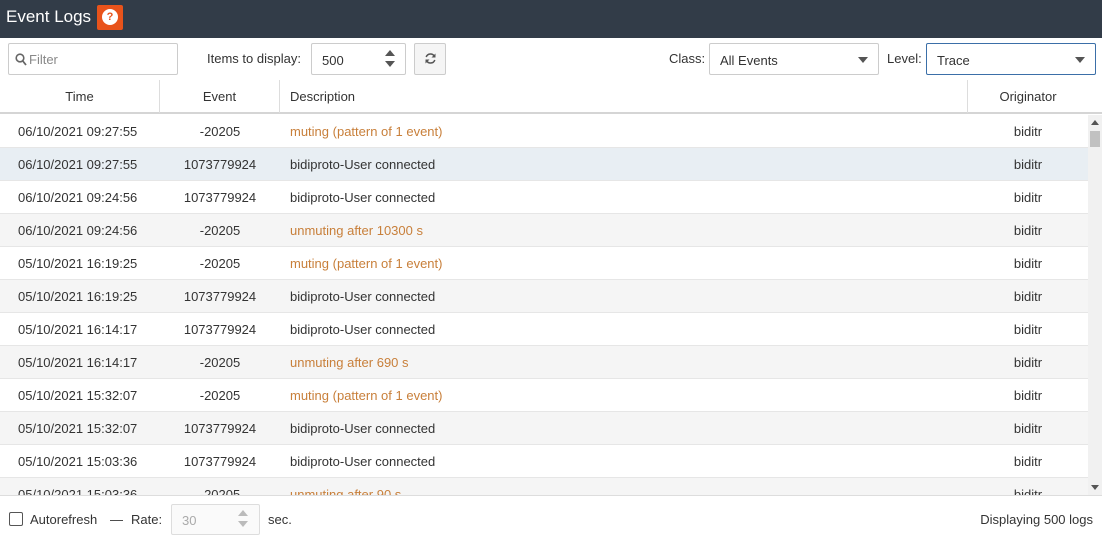  I want to click on level-select: Trace, so click(1011, 59).